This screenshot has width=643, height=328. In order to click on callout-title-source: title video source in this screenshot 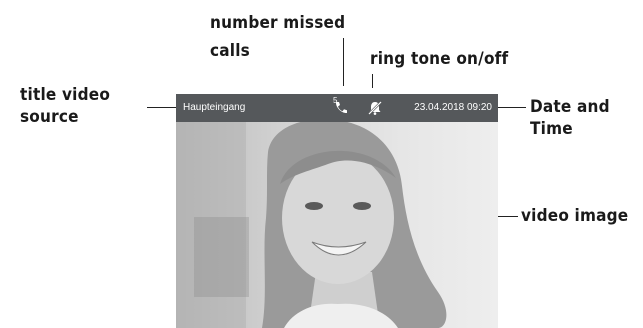, I will do `click(65, 106)`.